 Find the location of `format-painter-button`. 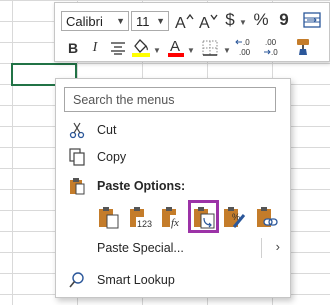

format-painter-button is located at coordinates (304, 47).